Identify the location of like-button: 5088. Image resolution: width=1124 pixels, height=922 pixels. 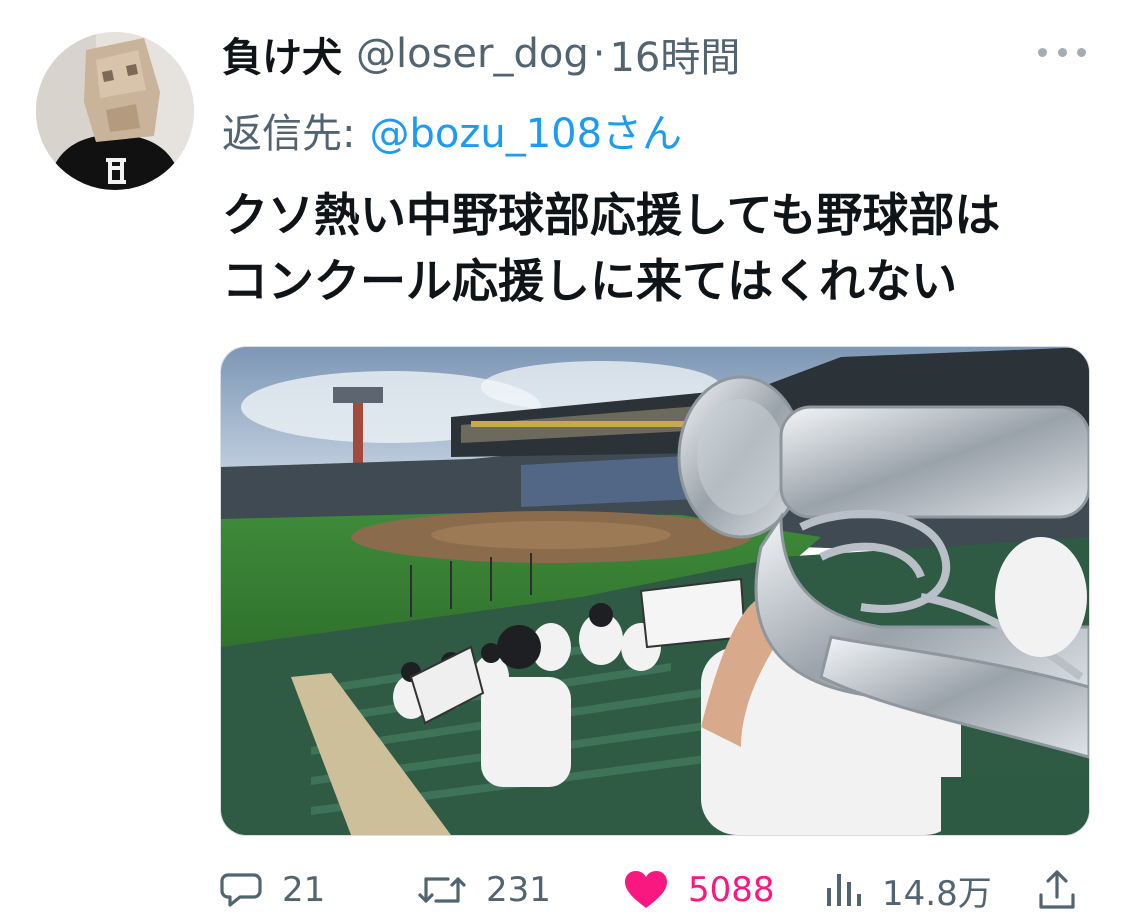
(698, 890).